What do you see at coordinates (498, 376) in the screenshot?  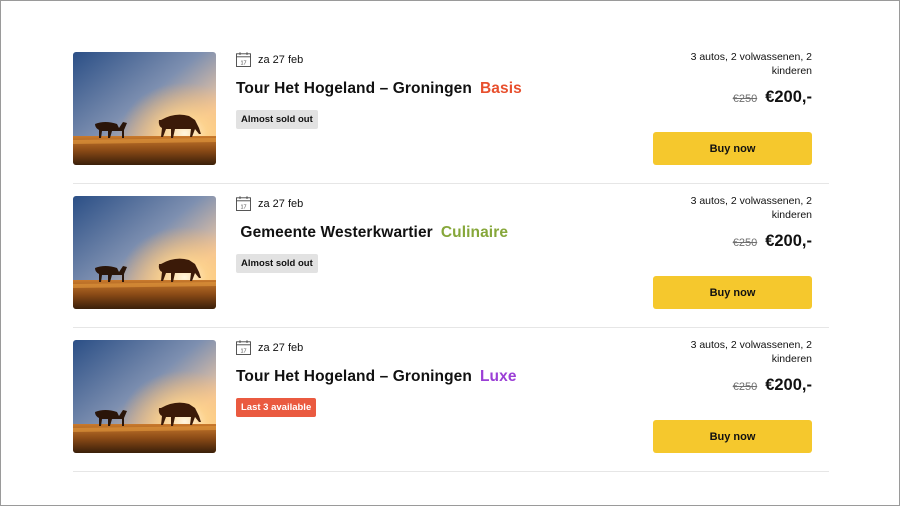 I see `offer-tier: Luxe` at bounding box center [498, 376].